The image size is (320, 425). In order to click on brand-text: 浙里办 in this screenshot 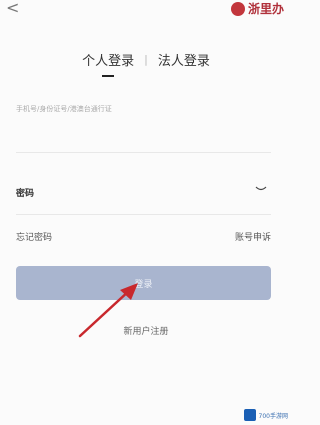, I will do `click(265, 9)`.